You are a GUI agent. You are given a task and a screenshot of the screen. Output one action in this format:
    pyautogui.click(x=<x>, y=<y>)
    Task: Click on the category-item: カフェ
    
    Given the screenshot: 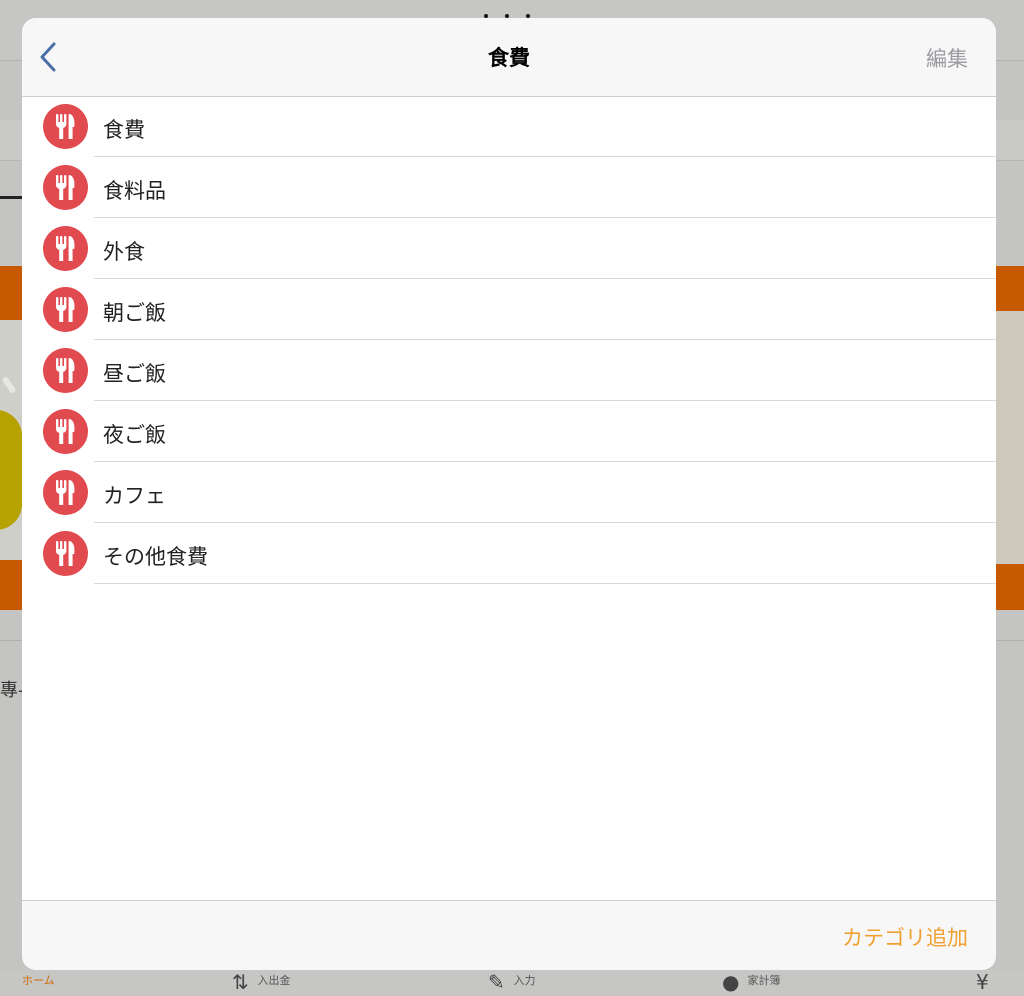 What is the action you would take?
    pyautogui.click(x=509, y=492)
    